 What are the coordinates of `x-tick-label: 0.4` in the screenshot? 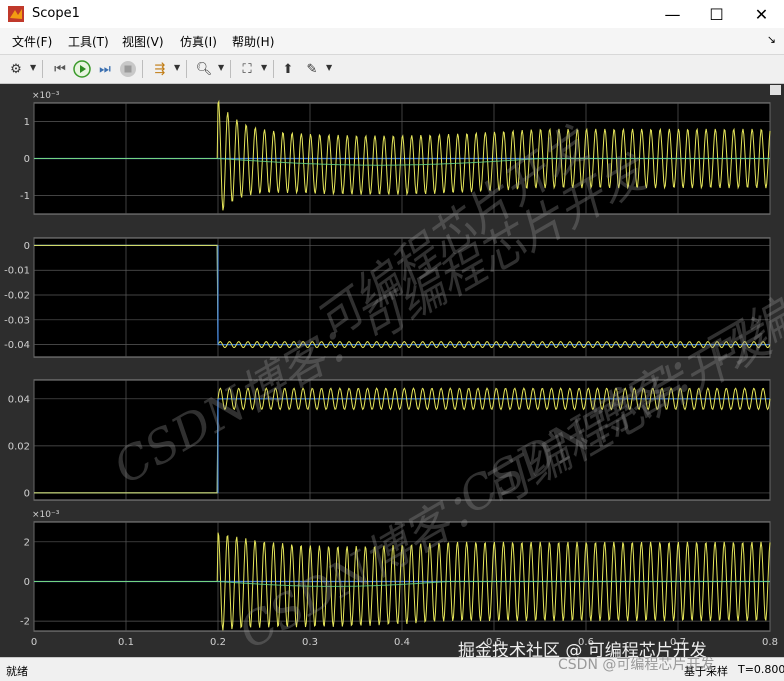 It's located at (402, 642).